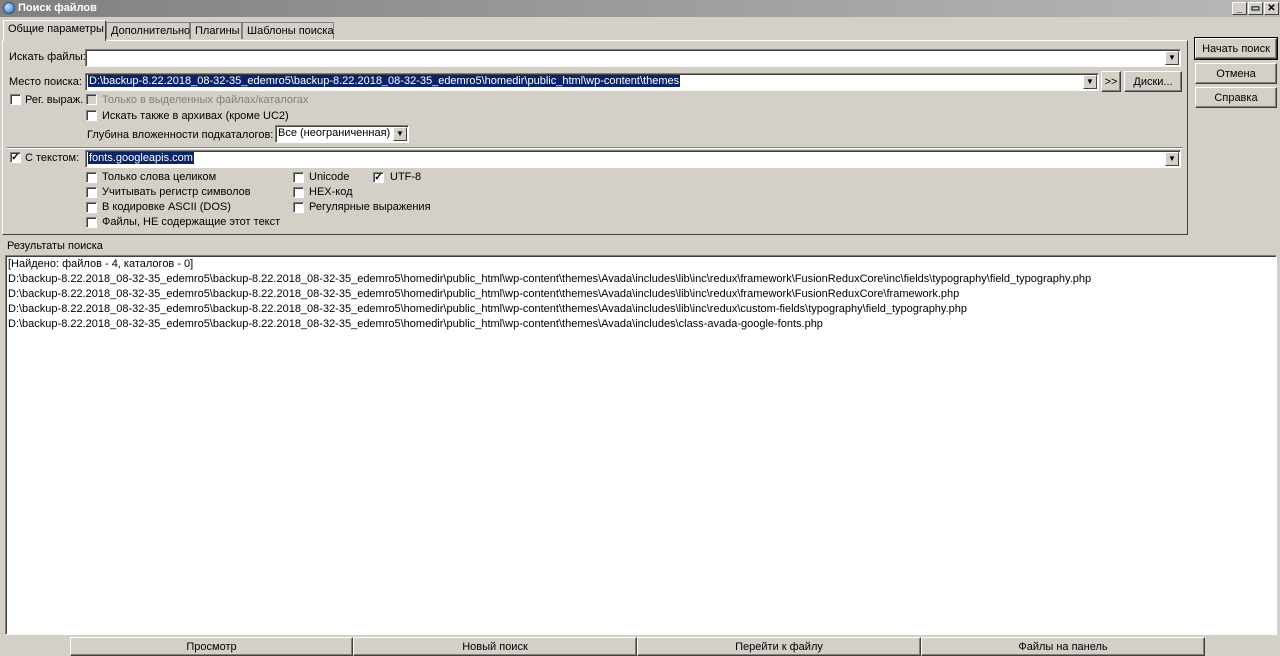  I want to click on unicode-label: Unicode, so click(329, 177).